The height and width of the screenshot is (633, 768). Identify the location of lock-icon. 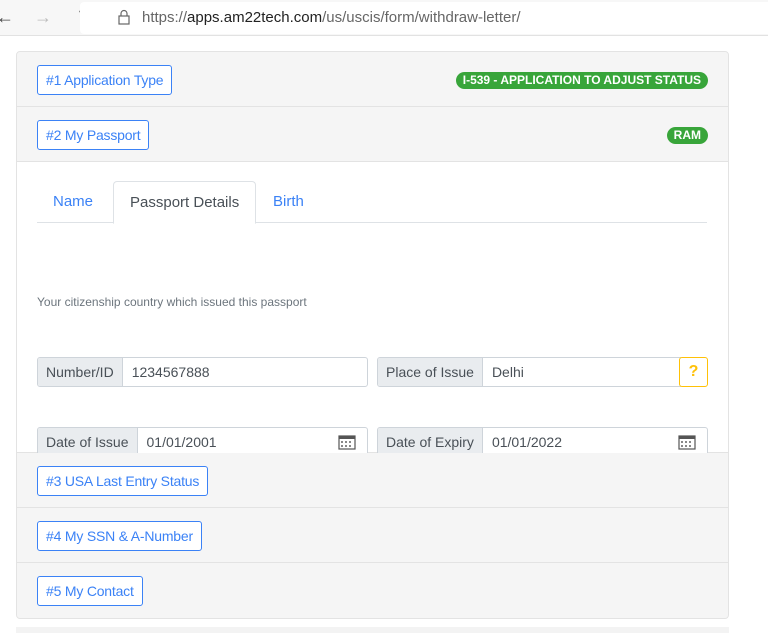
(124, 17).